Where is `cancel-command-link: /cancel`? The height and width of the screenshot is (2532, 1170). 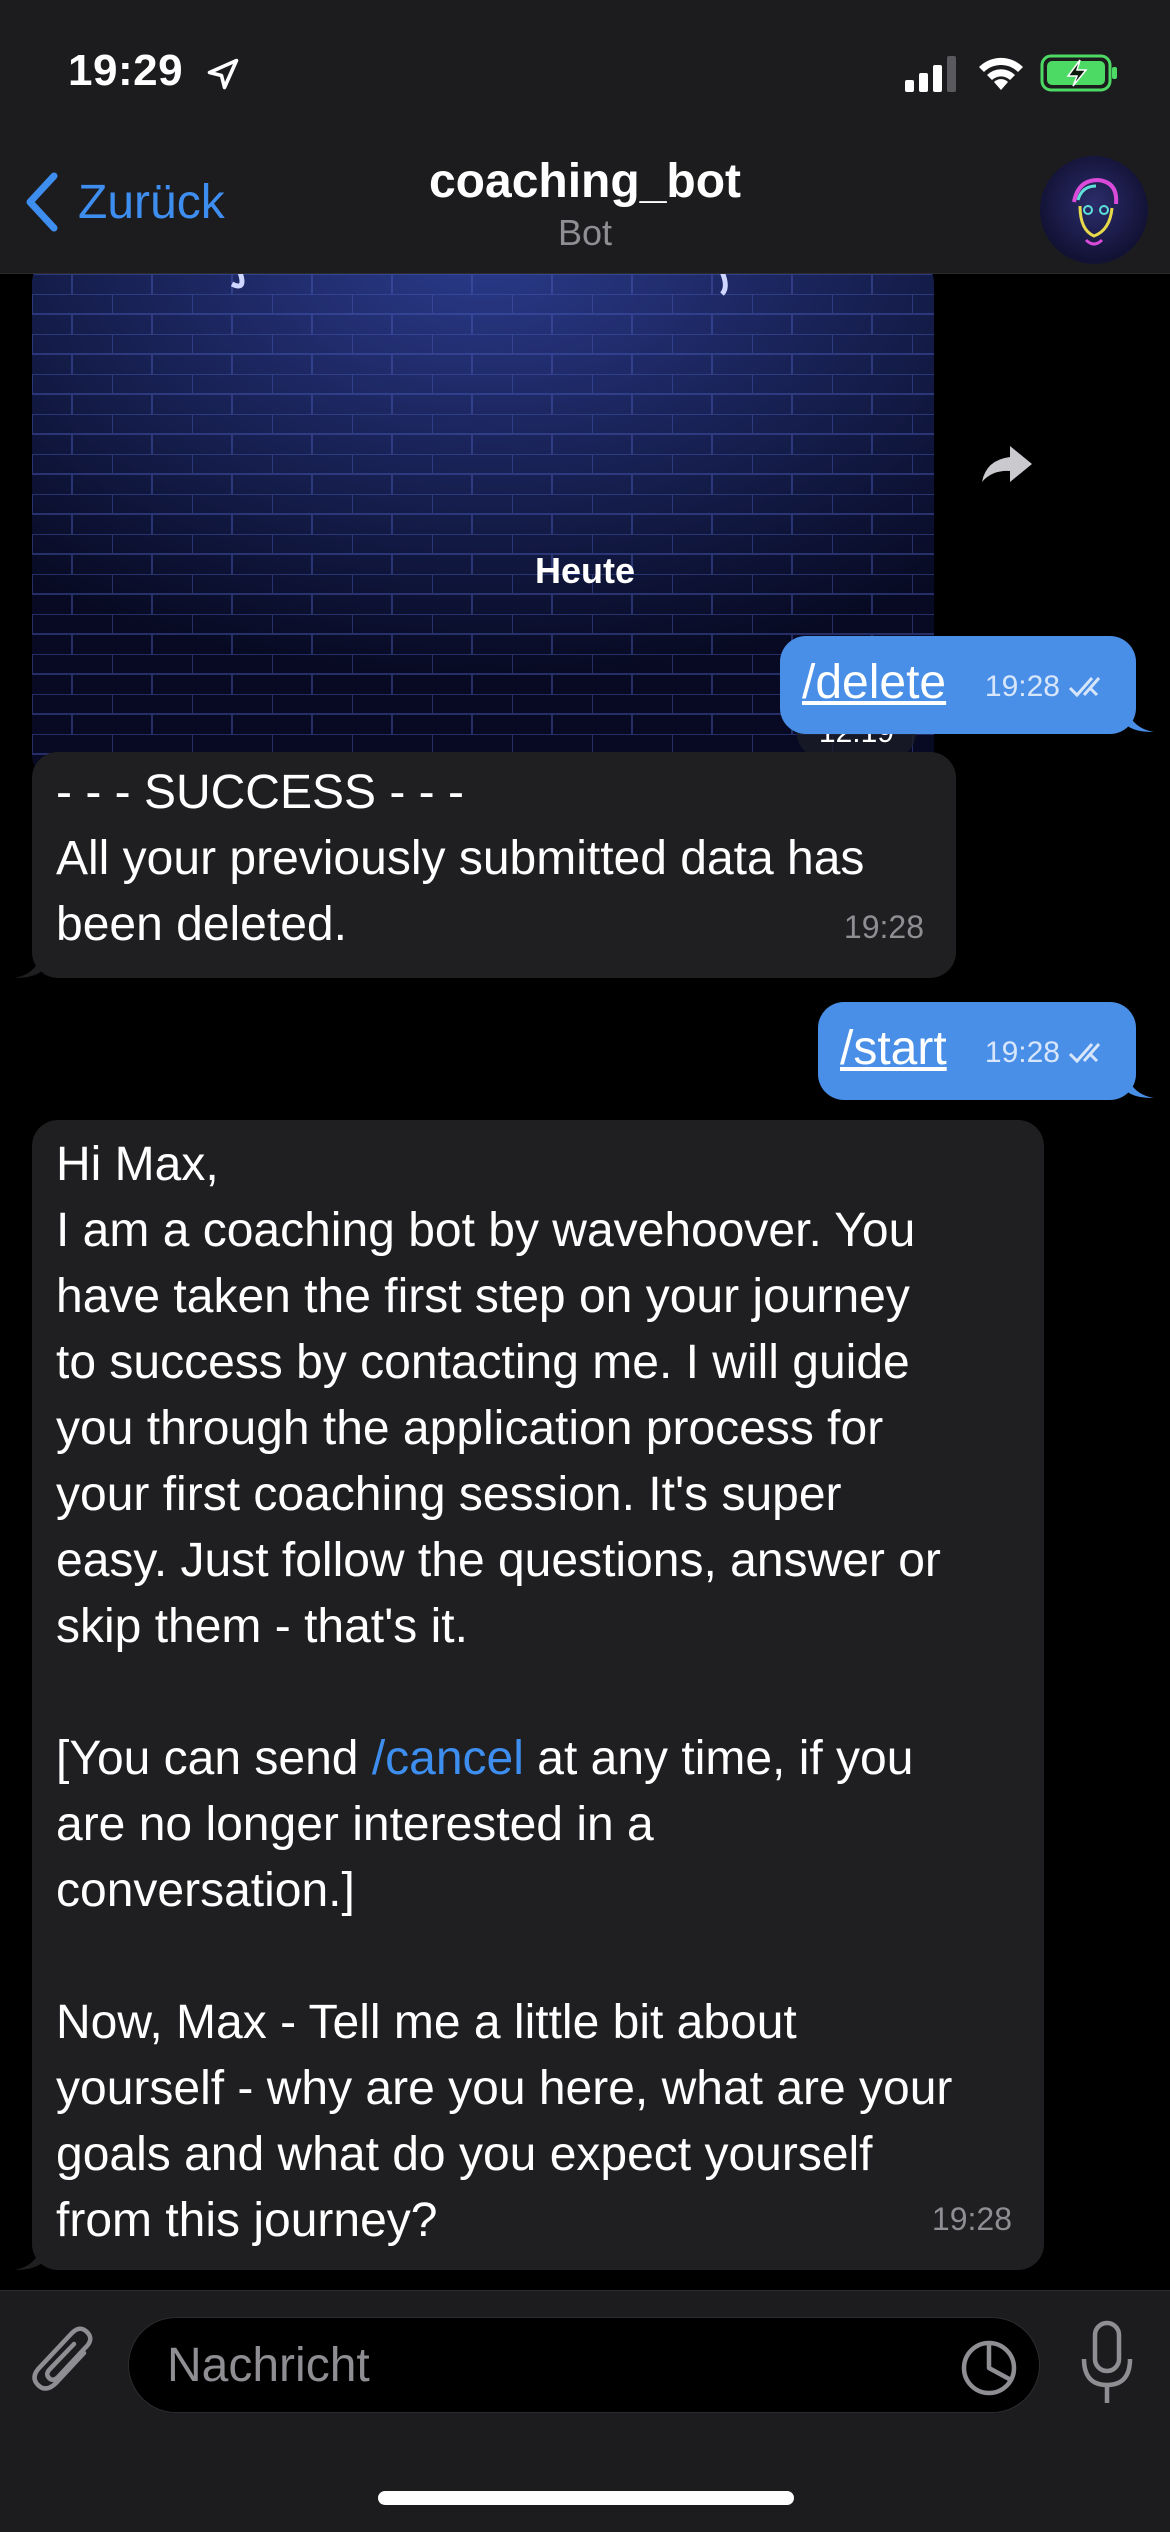
cancel-command-link: /cancel is located at coordinates (448, 1758).